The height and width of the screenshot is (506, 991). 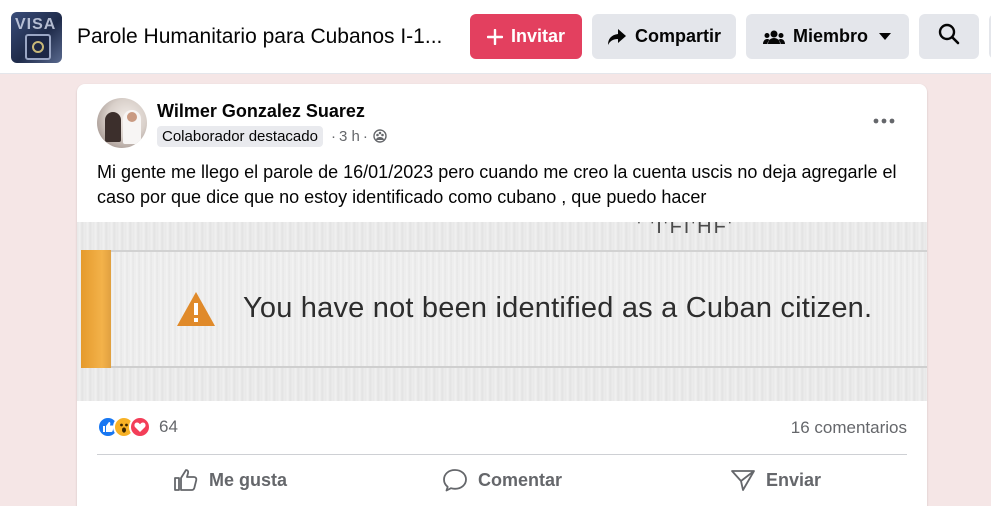 I want to click on avatar, so click(x=122, y=123).